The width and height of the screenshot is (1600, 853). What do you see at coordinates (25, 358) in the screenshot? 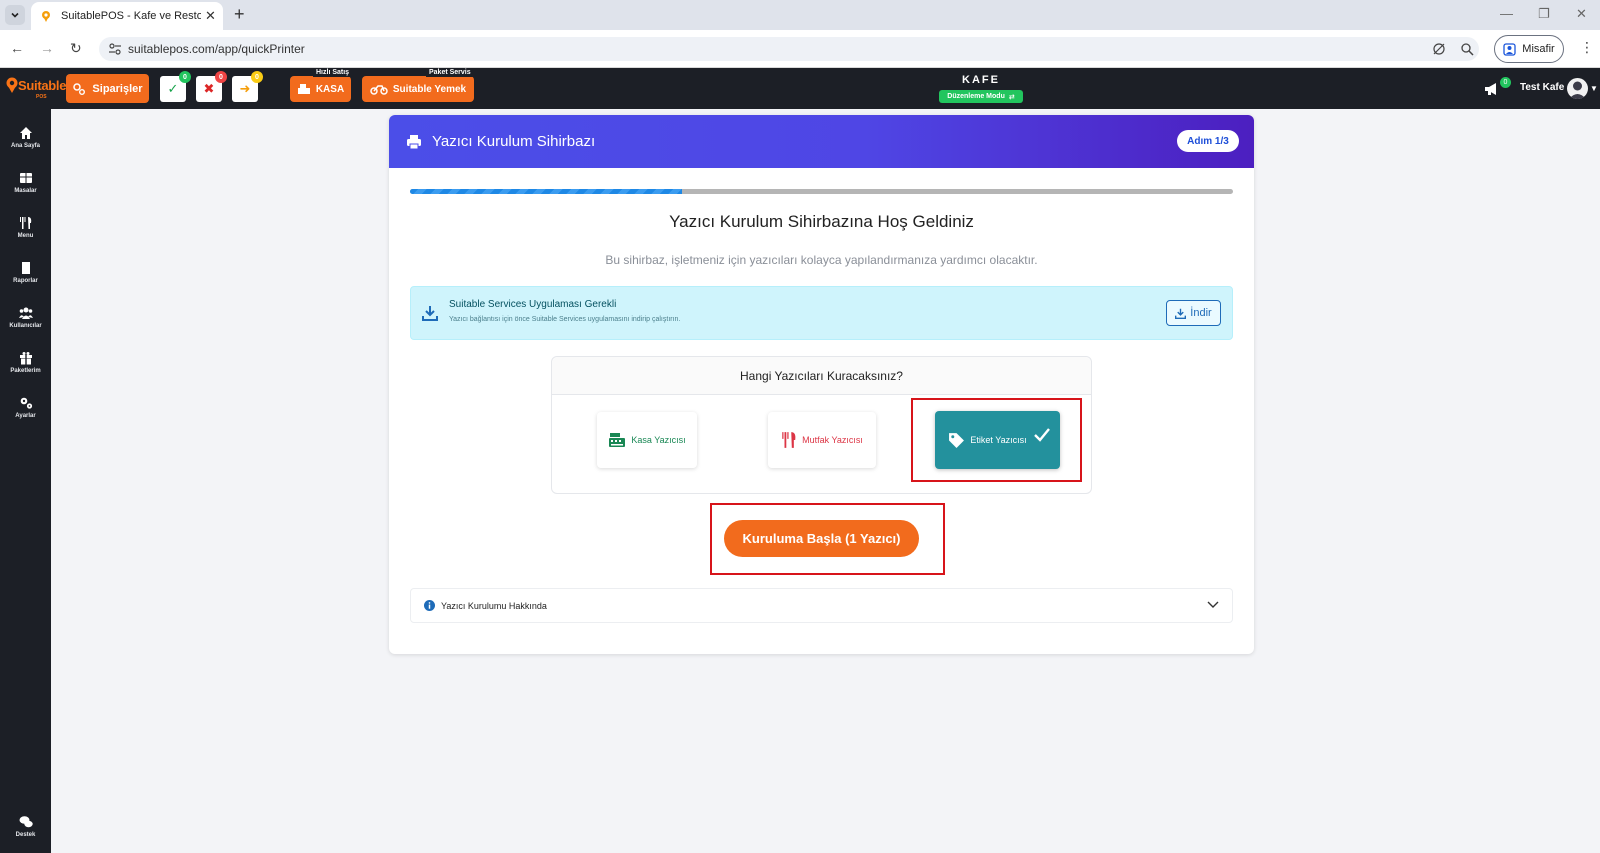
I see `gift-icon` at bounding box center [25, 358].